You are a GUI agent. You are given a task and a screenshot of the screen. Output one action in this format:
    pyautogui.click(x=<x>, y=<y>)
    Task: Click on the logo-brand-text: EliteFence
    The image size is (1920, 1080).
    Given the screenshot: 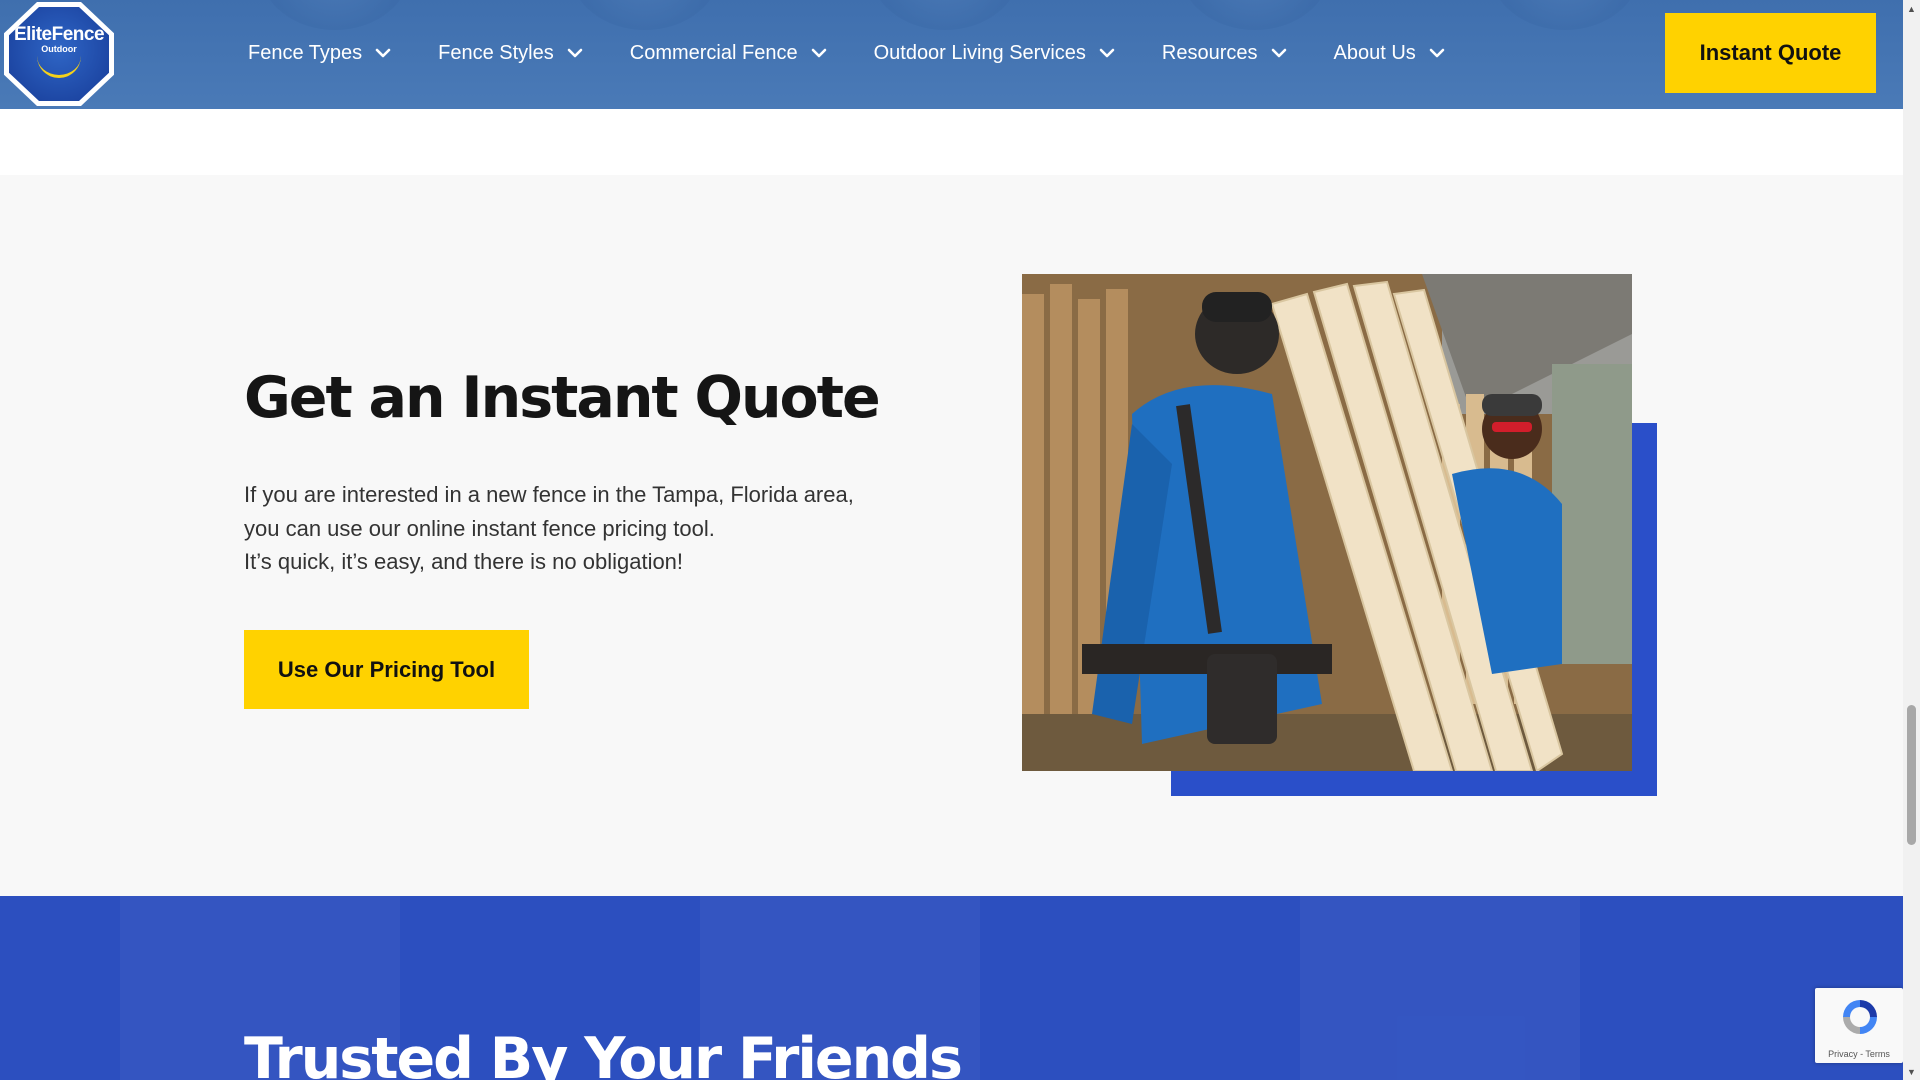 What is the action you would take?
    pyautogui.click(x=59, y=34)
    